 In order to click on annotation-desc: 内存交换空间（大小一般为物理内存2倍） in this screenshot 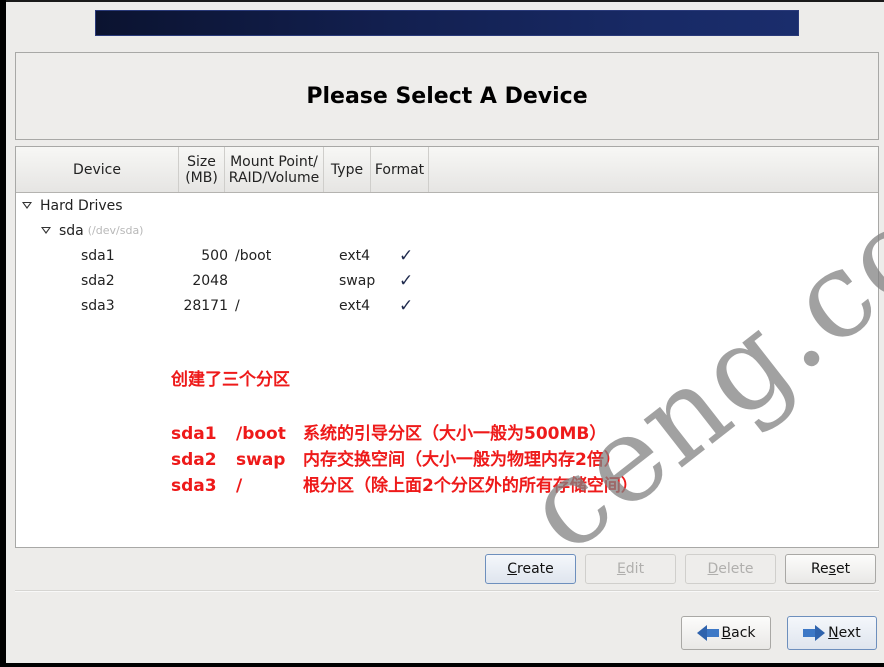, I will do `click(462, 460)`.